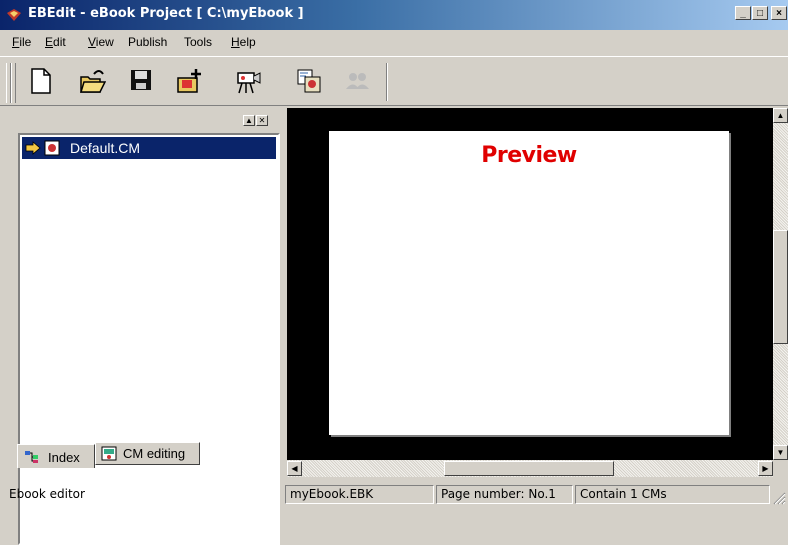 Image resolution: width=788 pixels, height=545 pixels. I want to click on open-icon, so click(93, 81).